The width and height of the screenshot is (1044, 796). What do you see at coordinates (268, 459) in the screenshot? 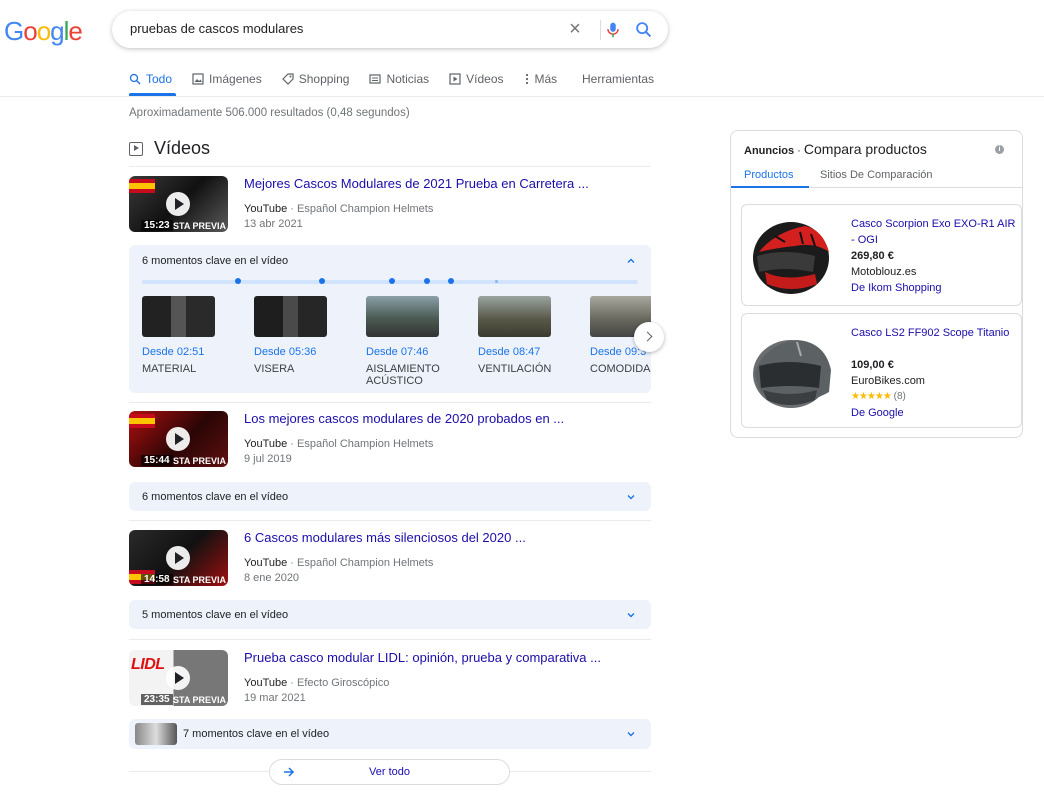
I see `video-date: 9 jul 2019` at bounding box center [268, 459].